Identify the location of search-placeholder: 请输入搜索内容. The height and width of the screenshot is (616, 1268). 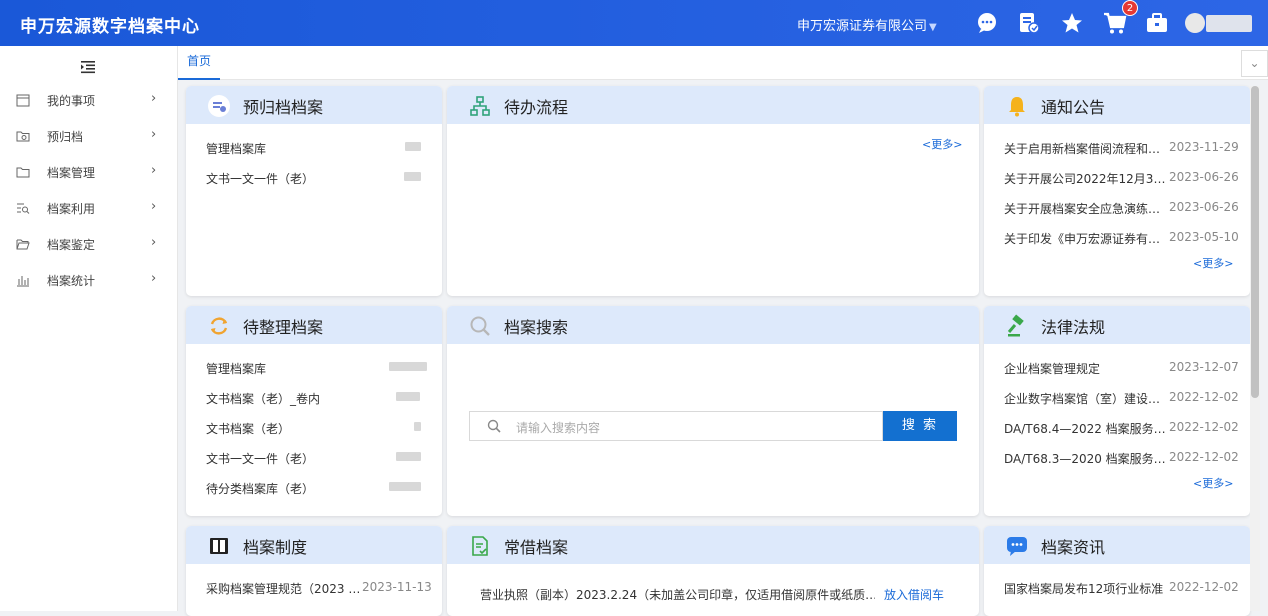
(558, 428).